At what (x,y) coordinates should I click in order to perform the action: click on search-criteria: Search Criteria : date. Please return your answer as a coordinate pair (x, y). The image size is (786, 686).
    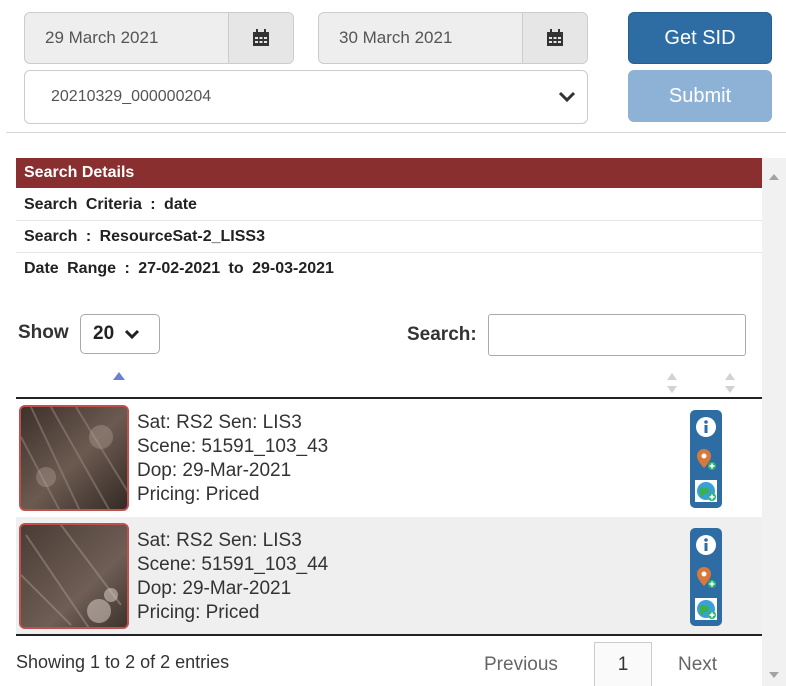
    Looking at the image, I should click on (389, 205).